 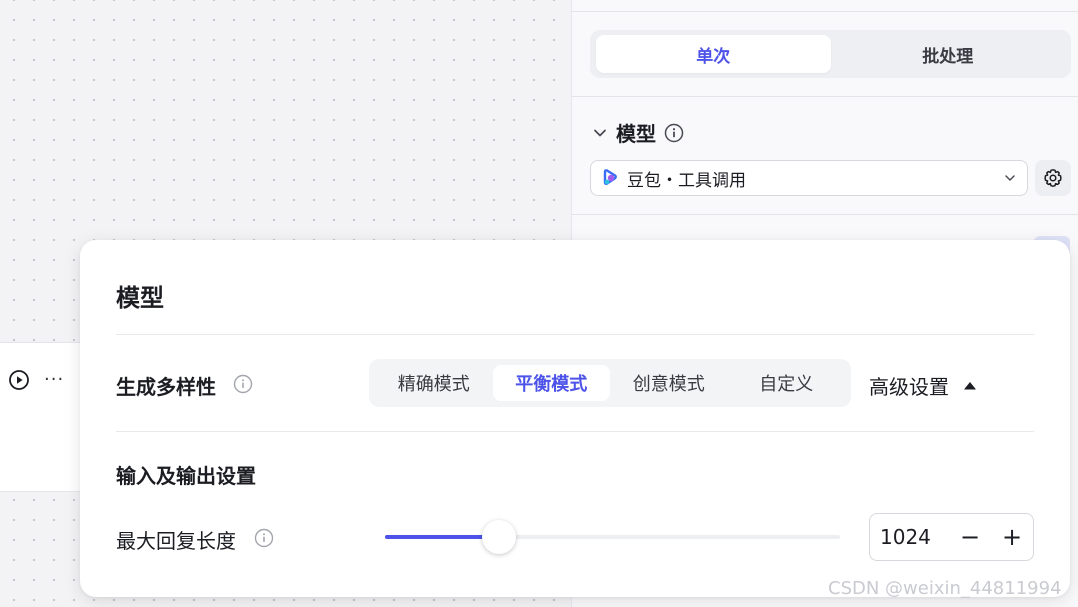 What do you see at coordinates (186, 476) in the screenshot?
I see `io-settings-title: 输入及输出设置` at bounding box center [186, 476].